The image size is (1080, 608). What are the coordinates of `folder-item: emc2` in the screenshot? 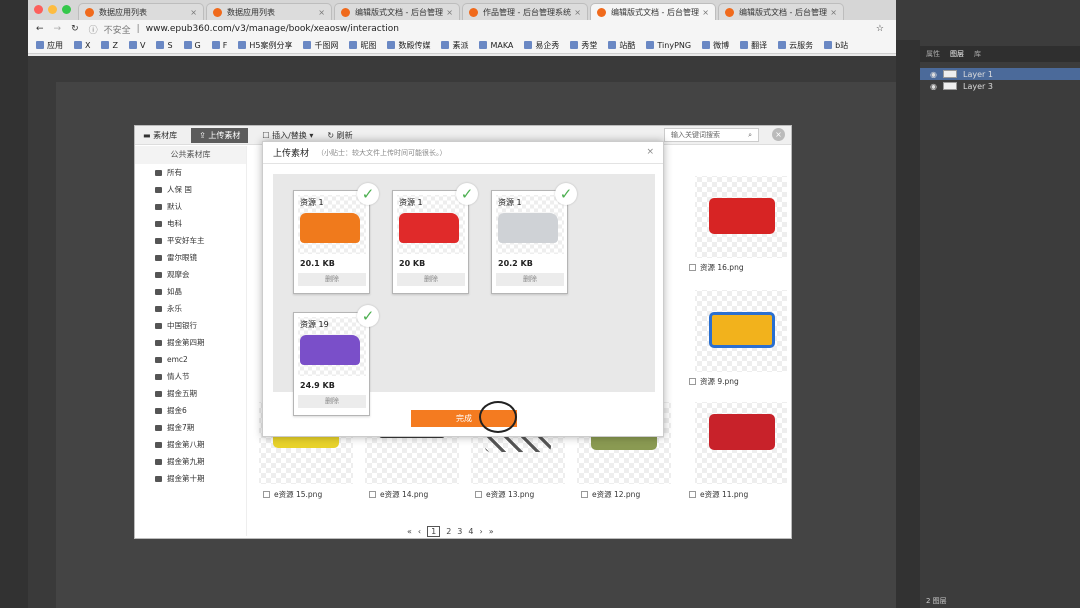 It's located at (190, 359).